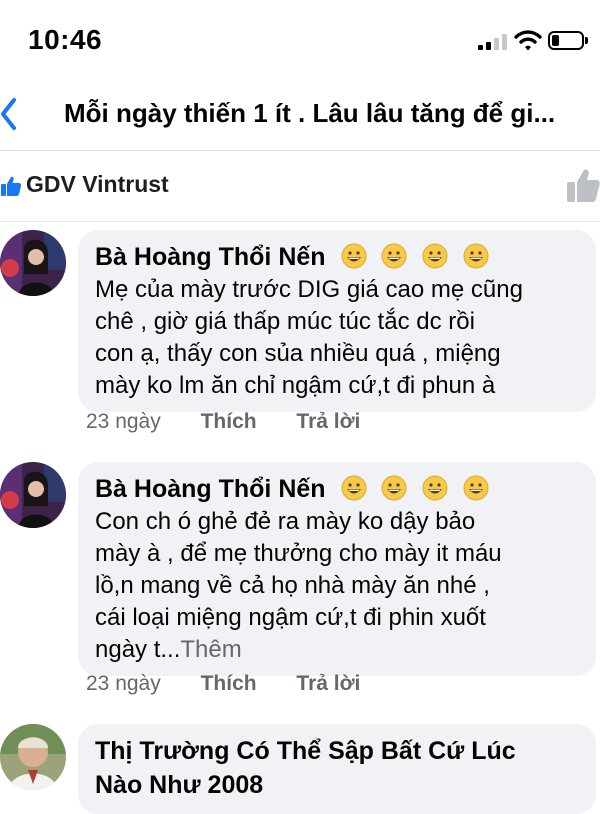 The height and width of the screenshot is (814, 600). Describe the element at coordinates (583, 185) in the screenshot. I see `like-button-icon` at that location.